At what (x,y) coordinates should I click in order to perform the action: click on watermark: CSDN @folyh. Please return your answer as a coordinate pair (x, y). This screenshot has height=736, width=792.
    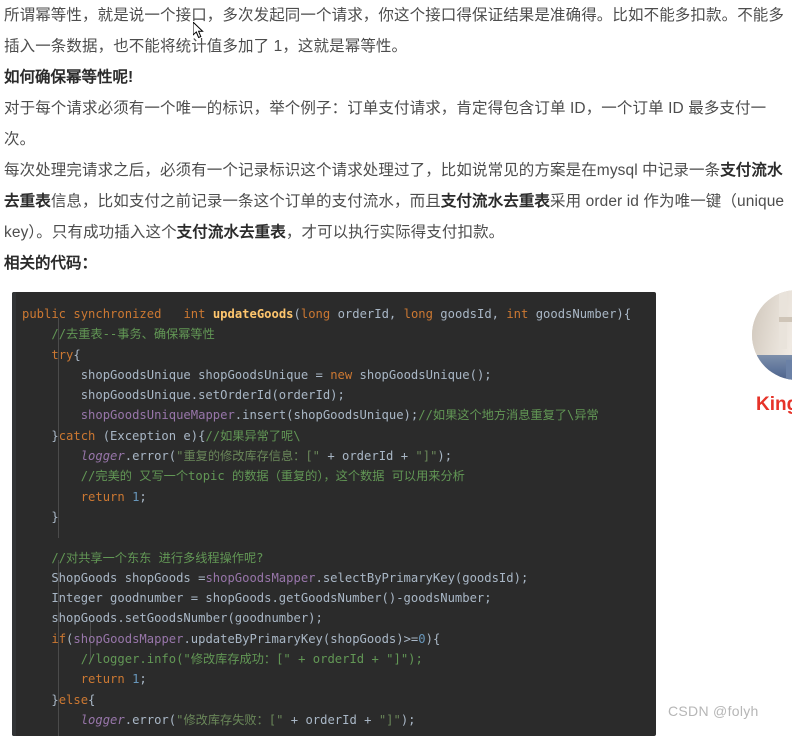
    Looking at the image, I should click on (713, 711).